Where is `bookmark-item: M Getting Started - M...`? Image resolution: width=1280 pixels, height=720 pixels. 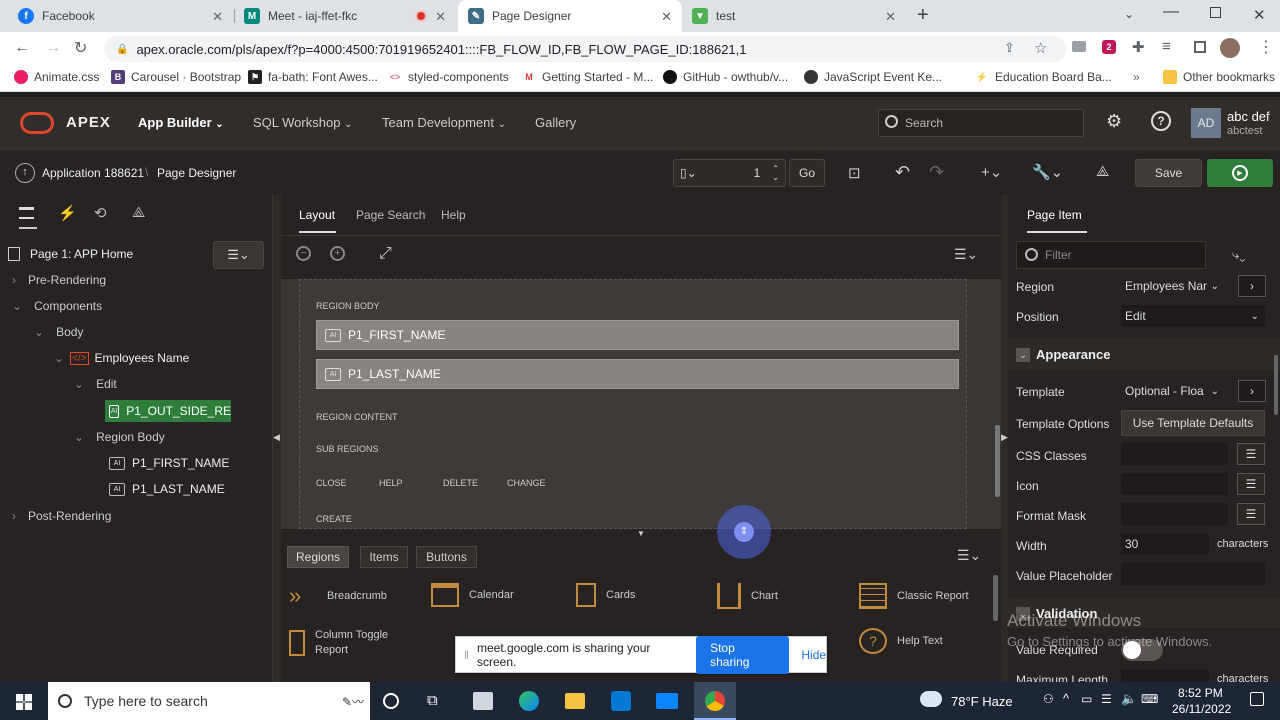 bookmark-item: M Getting Started - M... is located at coordinates (587, 77).